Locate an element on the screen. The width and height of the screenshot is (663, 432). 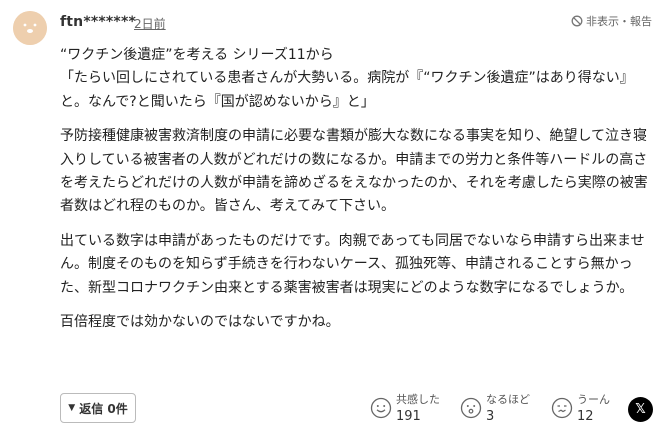
hmm-face-icon is located at coordinates (562, 408).